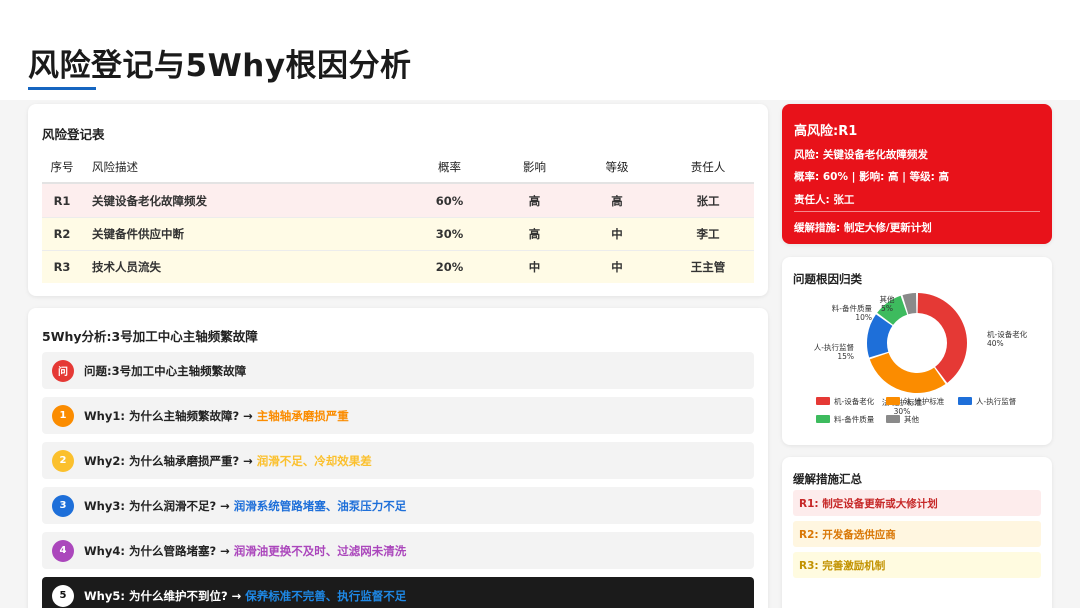 This screenshot has width=1080, height=608. I want to click on col-header-impact: 影响, so click(534, 167).